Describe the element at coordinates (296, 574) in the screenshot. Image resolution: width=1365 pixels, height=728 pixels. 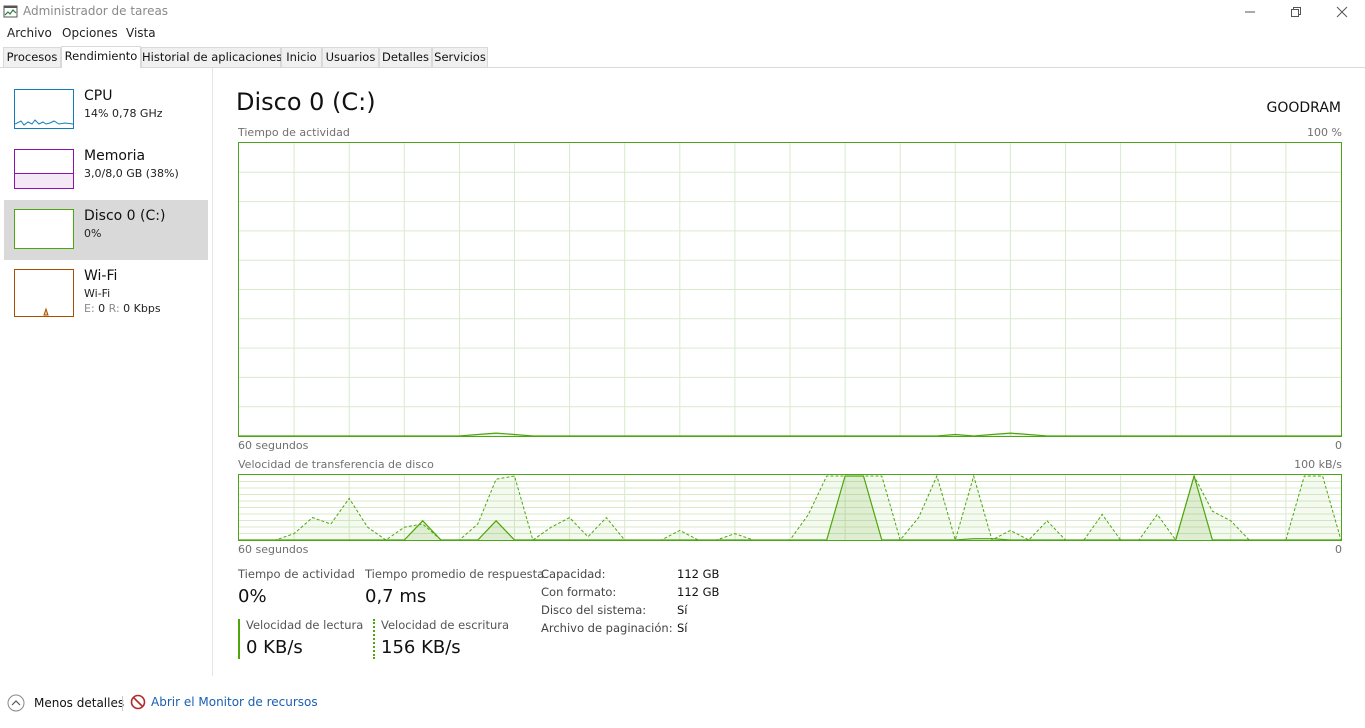
I see `activity-stat-label: Tiempo de actividad` at that location.